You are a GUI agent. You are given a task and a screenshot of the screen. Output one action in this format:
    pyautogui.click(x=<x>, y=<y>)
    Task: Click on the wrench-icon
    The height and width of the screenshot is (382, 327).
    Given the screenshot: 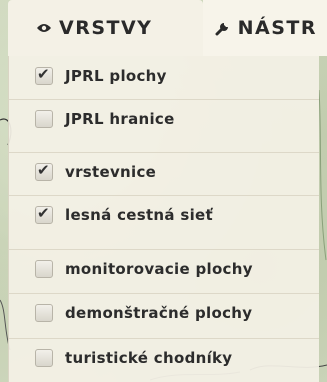 What is the action you would take?
    pyautogui.click(x=223, y=28)
    